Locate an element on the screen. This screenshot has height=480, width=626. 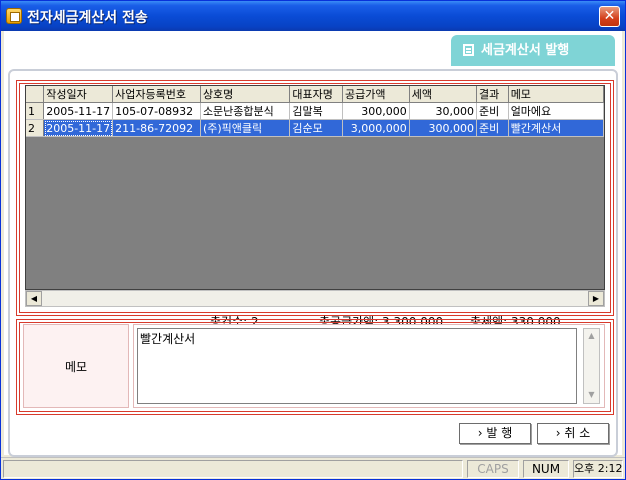
column-header-supply: 공급가액 is located at coordinates (376, 94).